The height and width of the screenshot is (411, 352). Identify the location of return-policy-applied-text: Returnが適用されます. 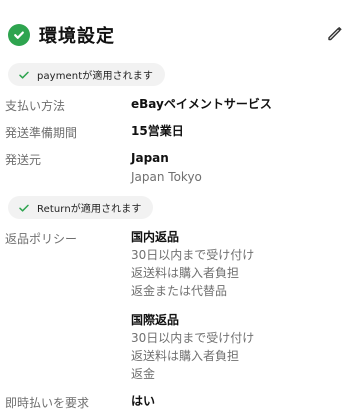
(89, 209).